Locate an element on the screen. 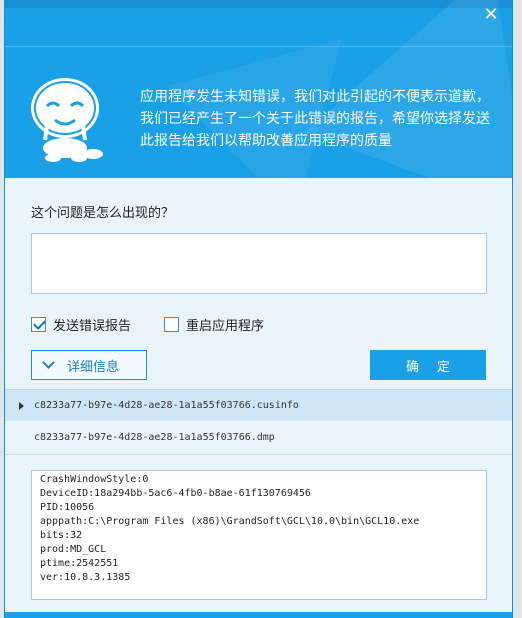 Image resolution: width=522 pixels, height=618 pixels. send-report-label: 发送错误报告 is located at coordinates (92, 326).